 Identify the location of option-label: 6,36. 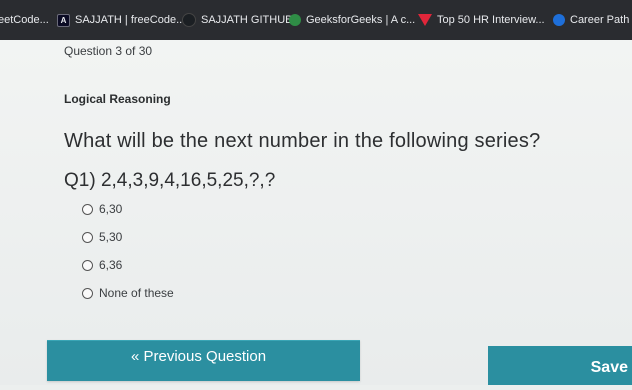
(111, 265).